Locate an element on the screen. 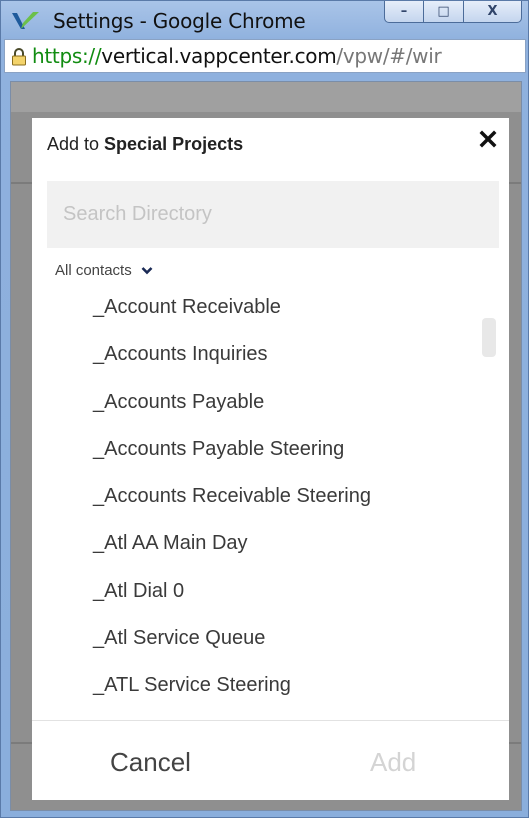 Image resolution: width=529 pixels, height=818 pixels. maximize-icon: □ is located at coordinates (443, 11).